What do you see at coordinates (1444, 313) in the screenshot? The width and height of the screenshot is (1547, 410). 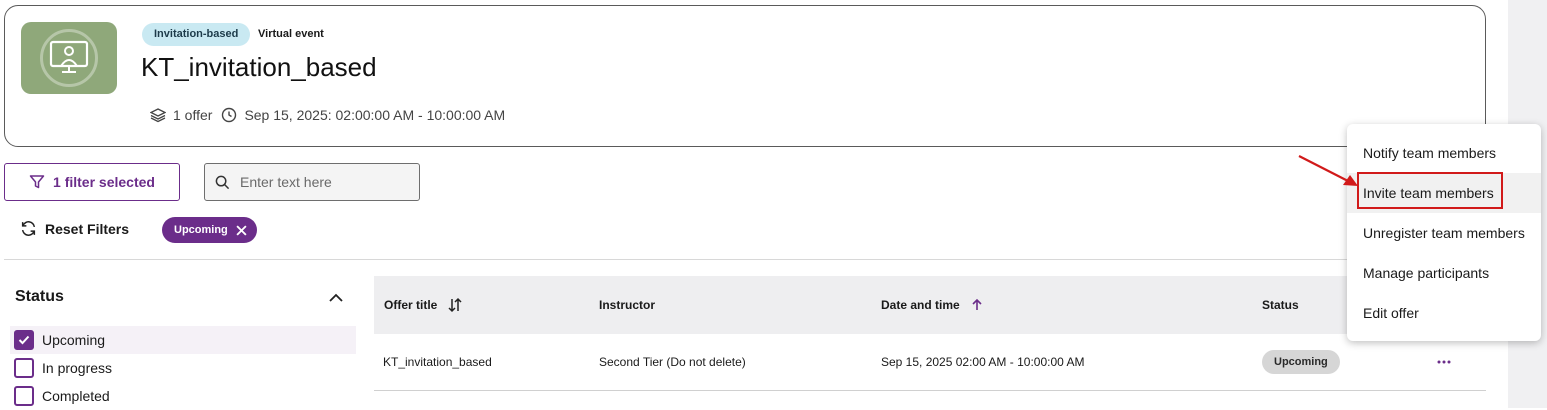 I see `menu-item-edit-offer: Edit offer` at bounding box center [1444, 313].